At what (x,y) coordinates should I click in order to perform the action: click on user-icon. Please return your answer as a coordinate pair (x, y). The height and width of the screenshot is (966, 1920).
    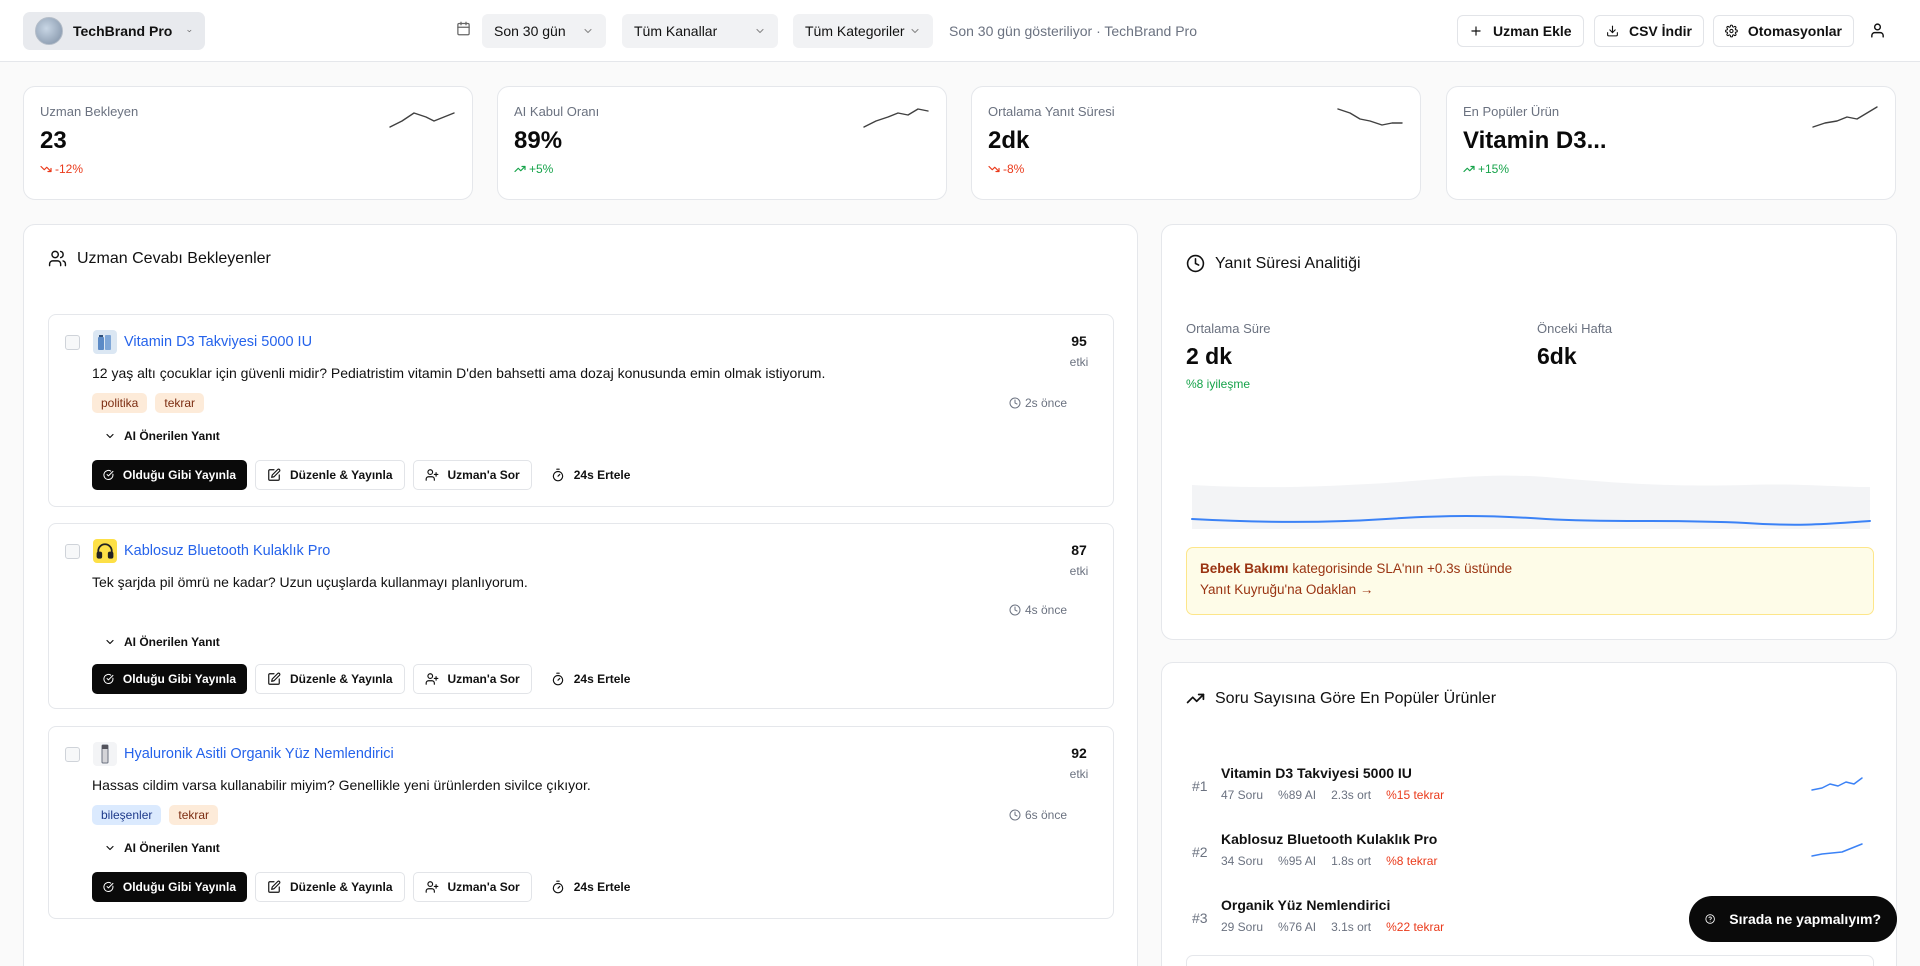
    Looking at the image, I should click on (1877, 30).